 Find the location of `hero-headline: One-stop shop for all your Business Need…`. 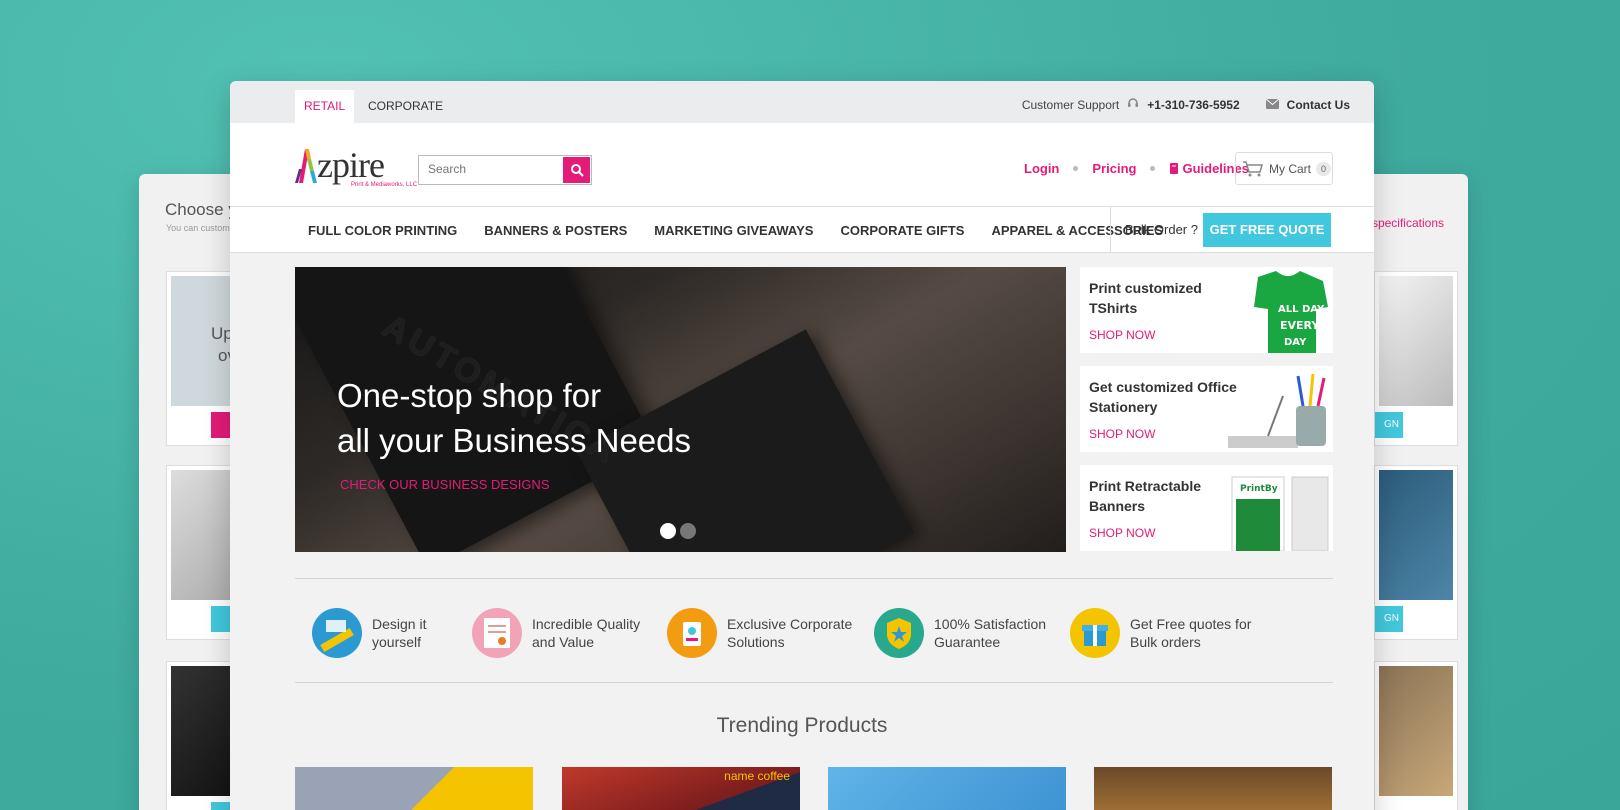

hero-headline: One-stop shop for all your Business Need… is located at coordinates (517, 418).